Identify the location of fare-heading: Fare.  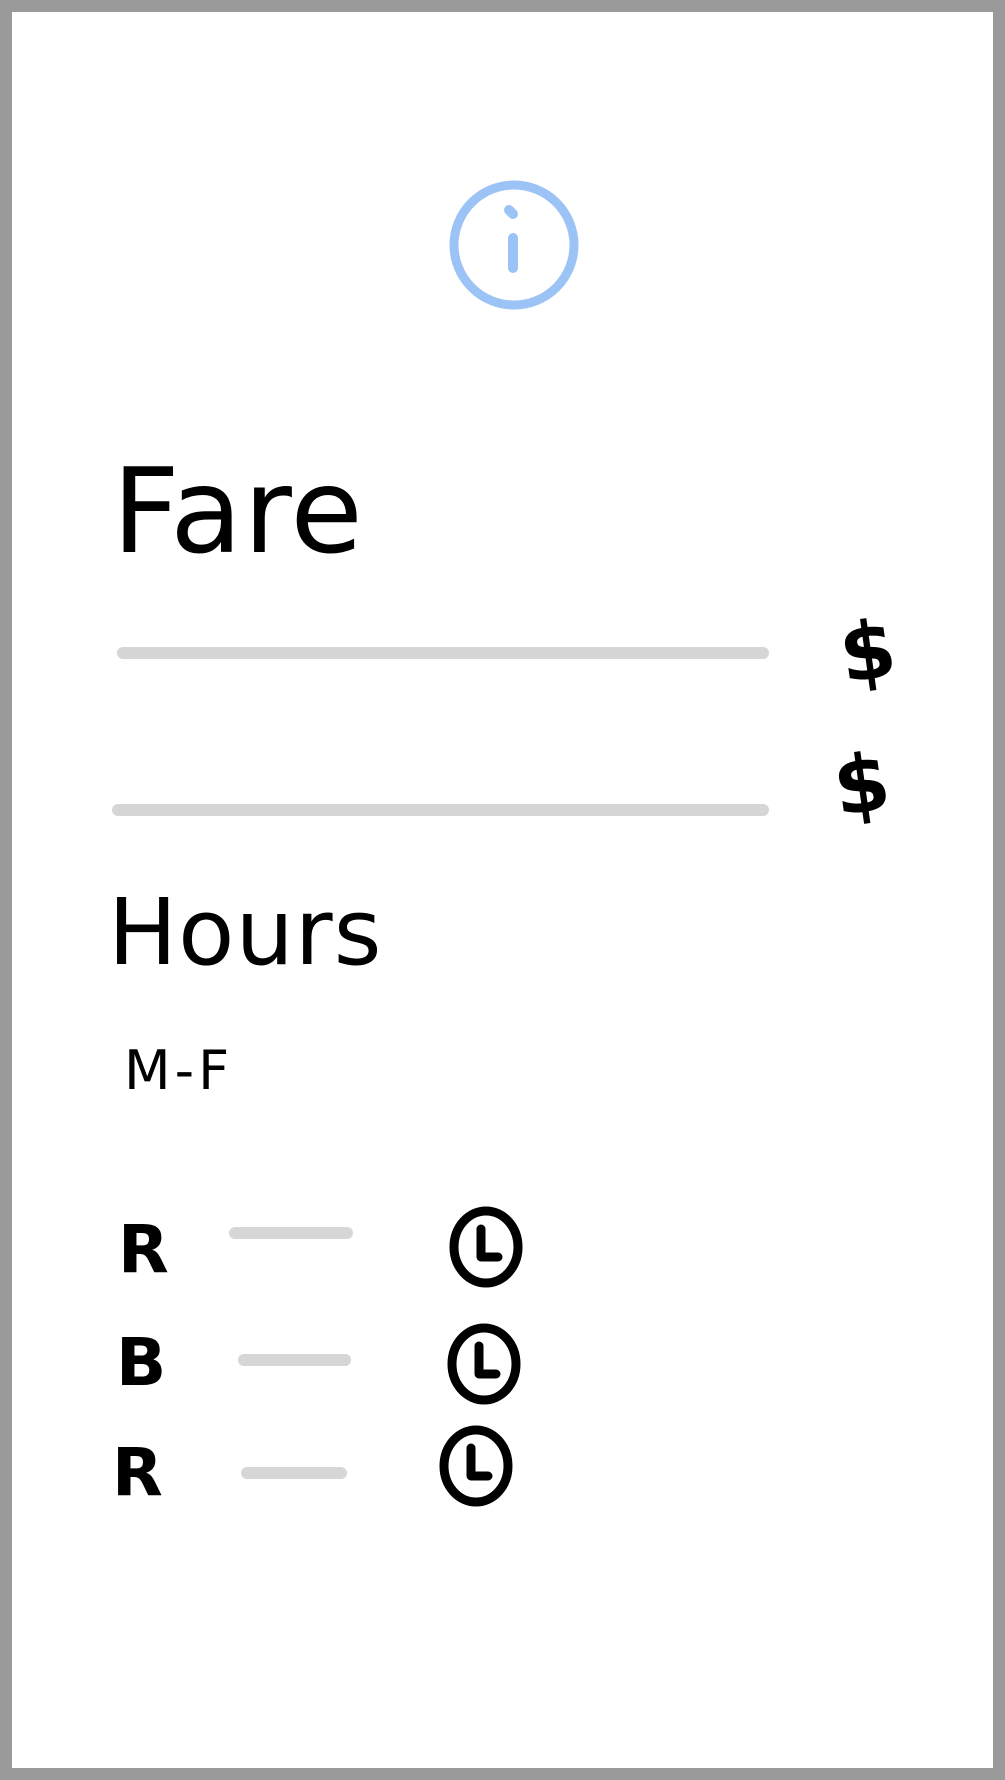
(238, 511).